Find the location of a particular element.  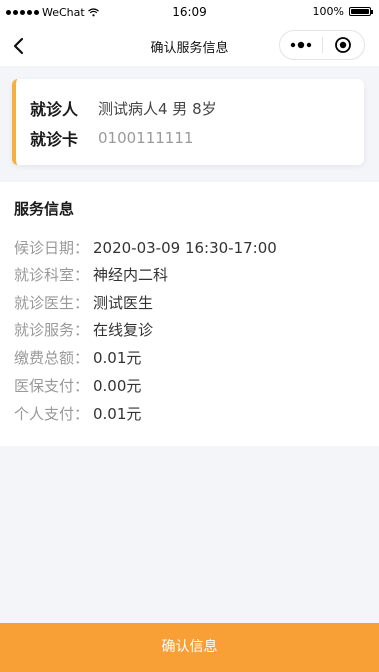

target-circle-icon is located at coordinates (343, 45).